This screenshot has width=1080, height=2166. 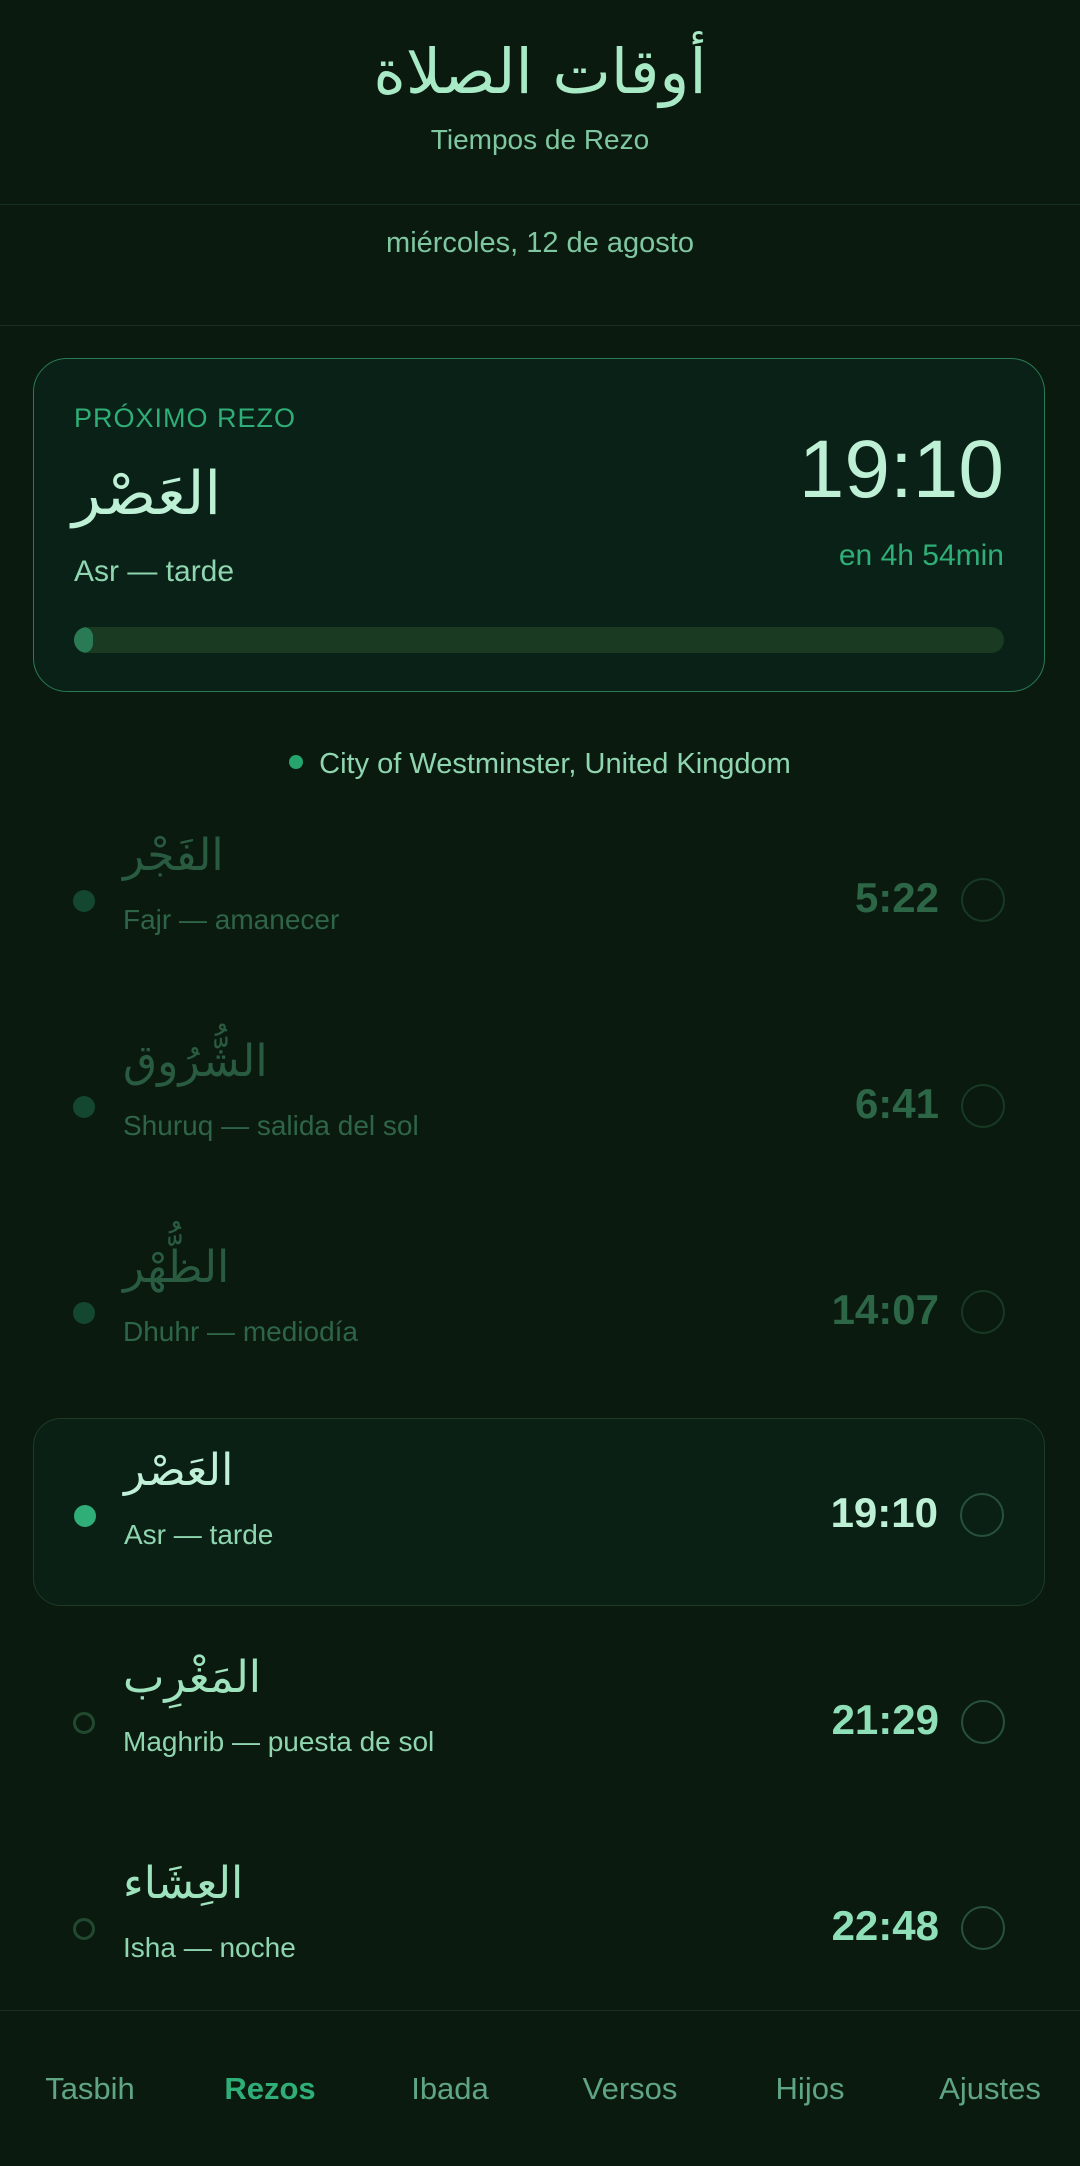 What do you see at coordinates (901, 469) in the screenshot?
I see `next-prayer-time: 19:10` at bounding box center [901, 469].